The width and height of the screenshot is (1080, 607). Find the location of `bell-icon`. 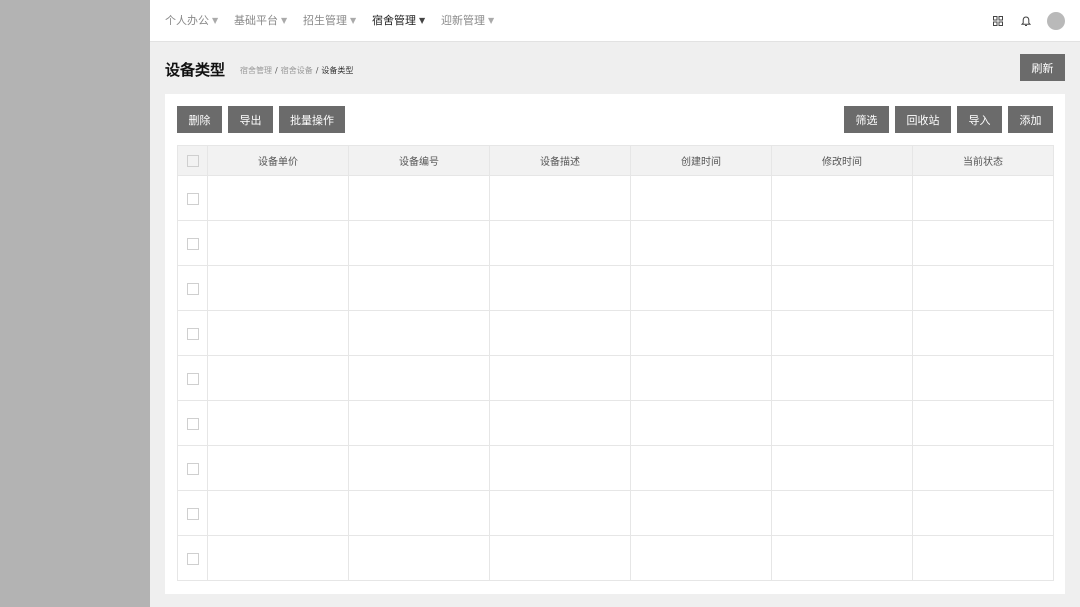

bell-icon is located at coordinates (1026, 21).